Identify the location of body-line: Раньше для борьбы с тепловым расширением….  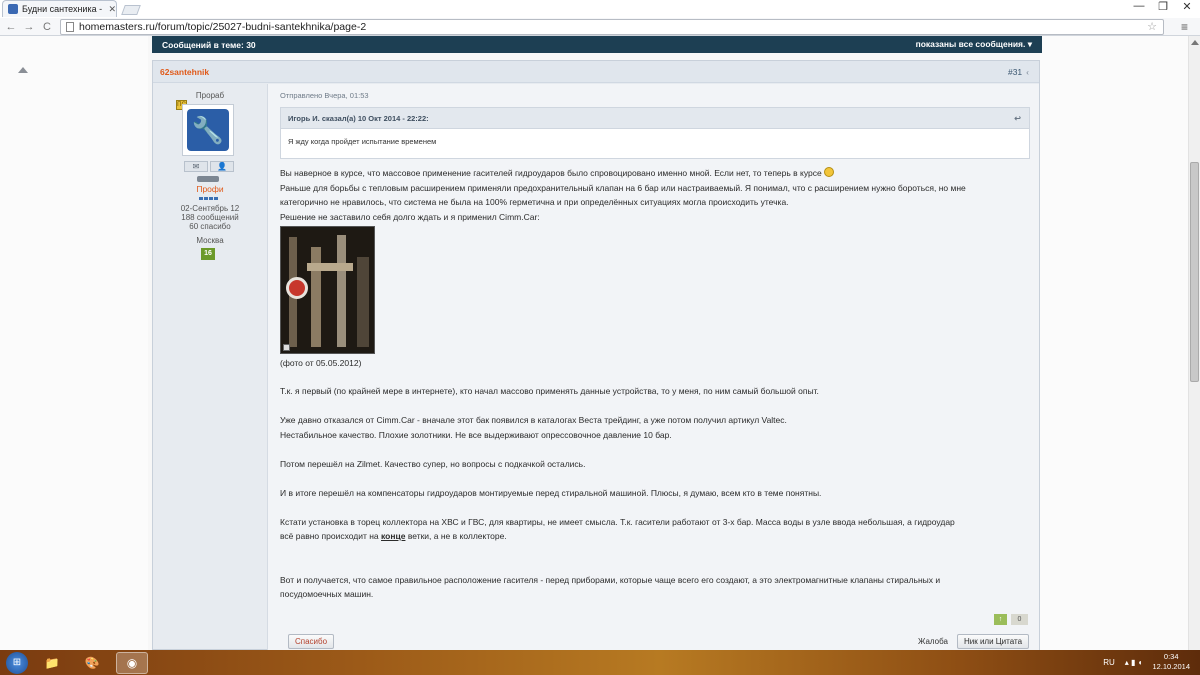
(623, 187).